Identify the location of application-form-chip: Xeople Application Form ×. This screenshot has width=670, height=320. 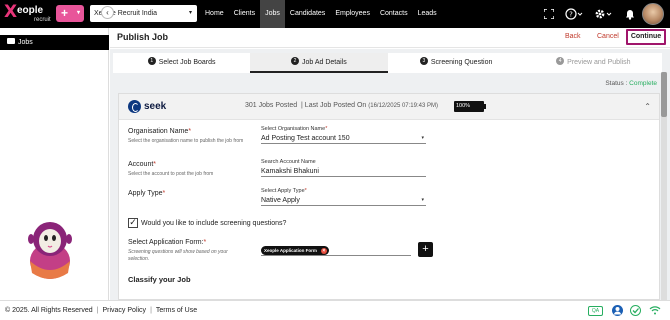
(295, 250).